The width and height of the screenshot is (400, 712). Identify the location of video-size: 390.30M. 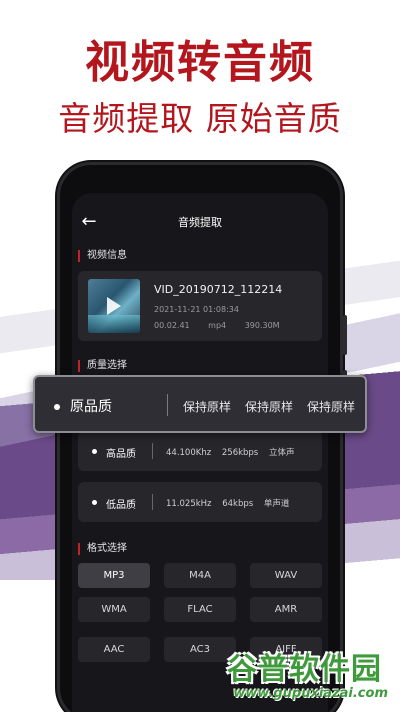
(262, 325).